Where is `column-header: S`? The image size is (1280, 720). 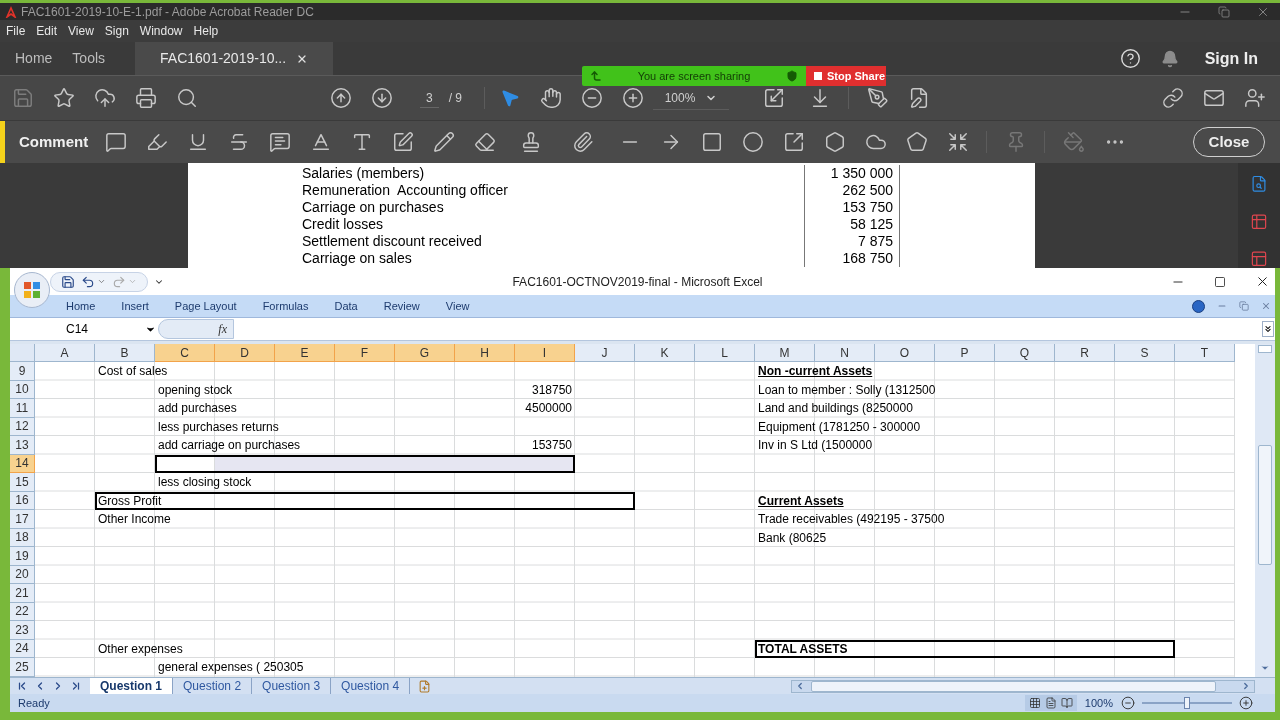
column-header: S is located at coordinates (1145, 353).